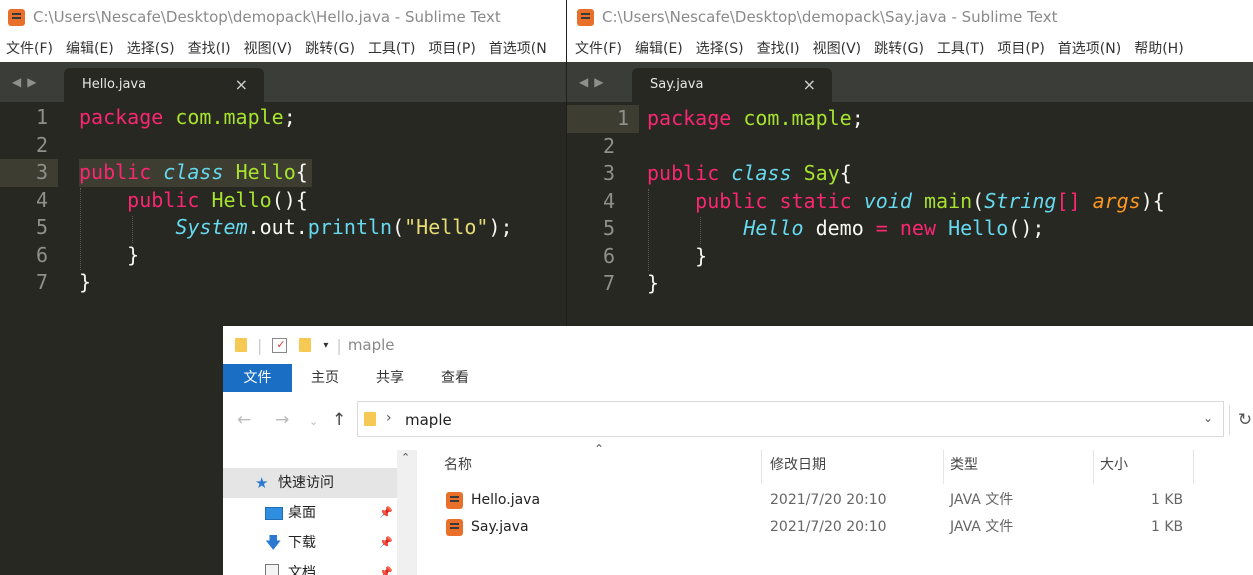 This screenshot has height=575, width=1253. Describe the element at coordinates (306, 483) in the screenshot. I see `sidebar-item-label: 快速访问` at that location.